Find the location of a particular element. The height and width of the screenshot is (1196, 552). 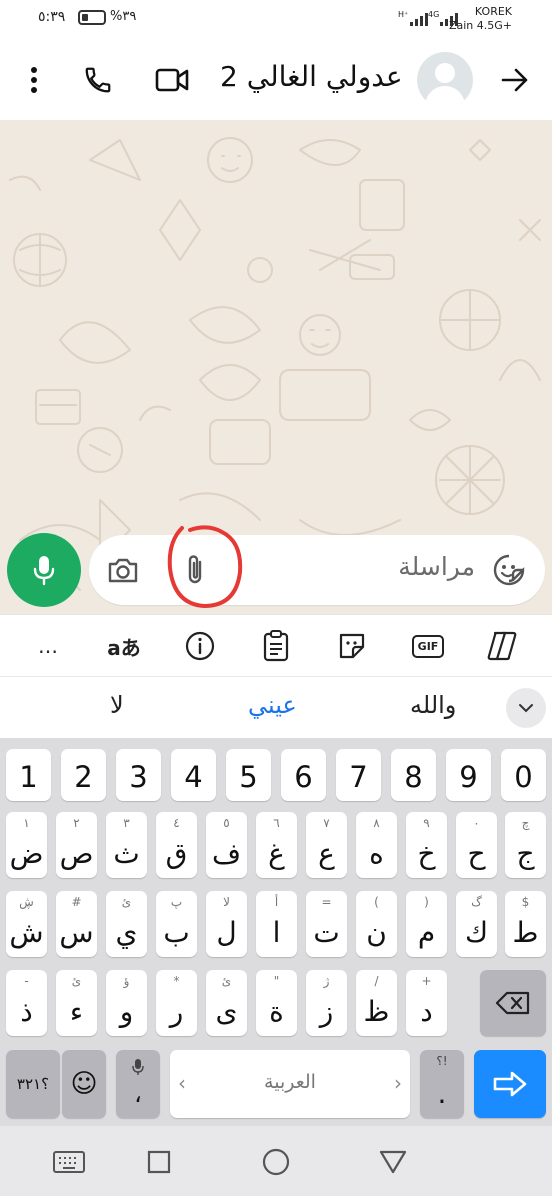

gif-icon: GIF is located at coordinates (428, 646).